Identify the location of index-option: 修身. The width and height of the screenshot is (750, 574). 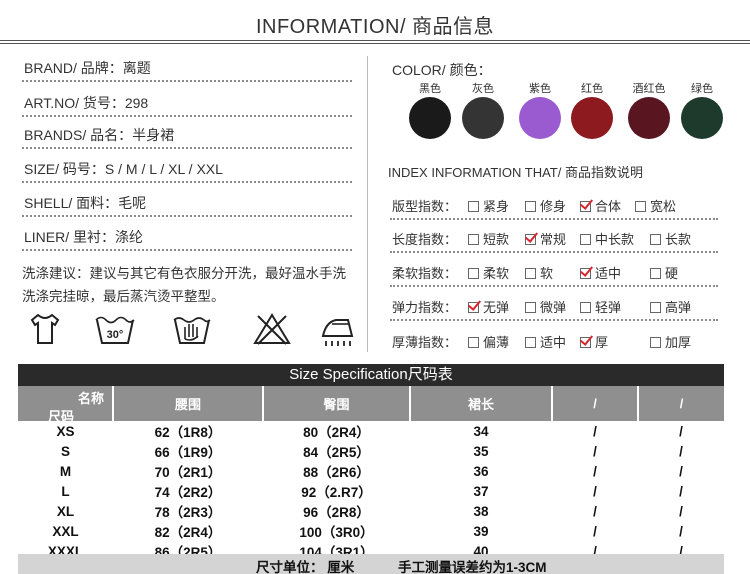
(545, 205).